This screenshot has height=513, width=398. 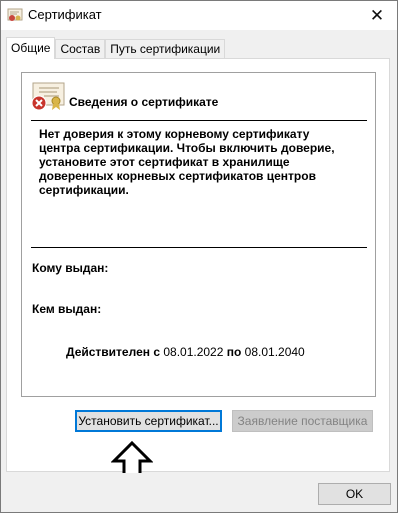 What do you see at coordinates (234, 352) in the screenshot?
I see `valid-to-label: по` at bounding box center [234, 352].